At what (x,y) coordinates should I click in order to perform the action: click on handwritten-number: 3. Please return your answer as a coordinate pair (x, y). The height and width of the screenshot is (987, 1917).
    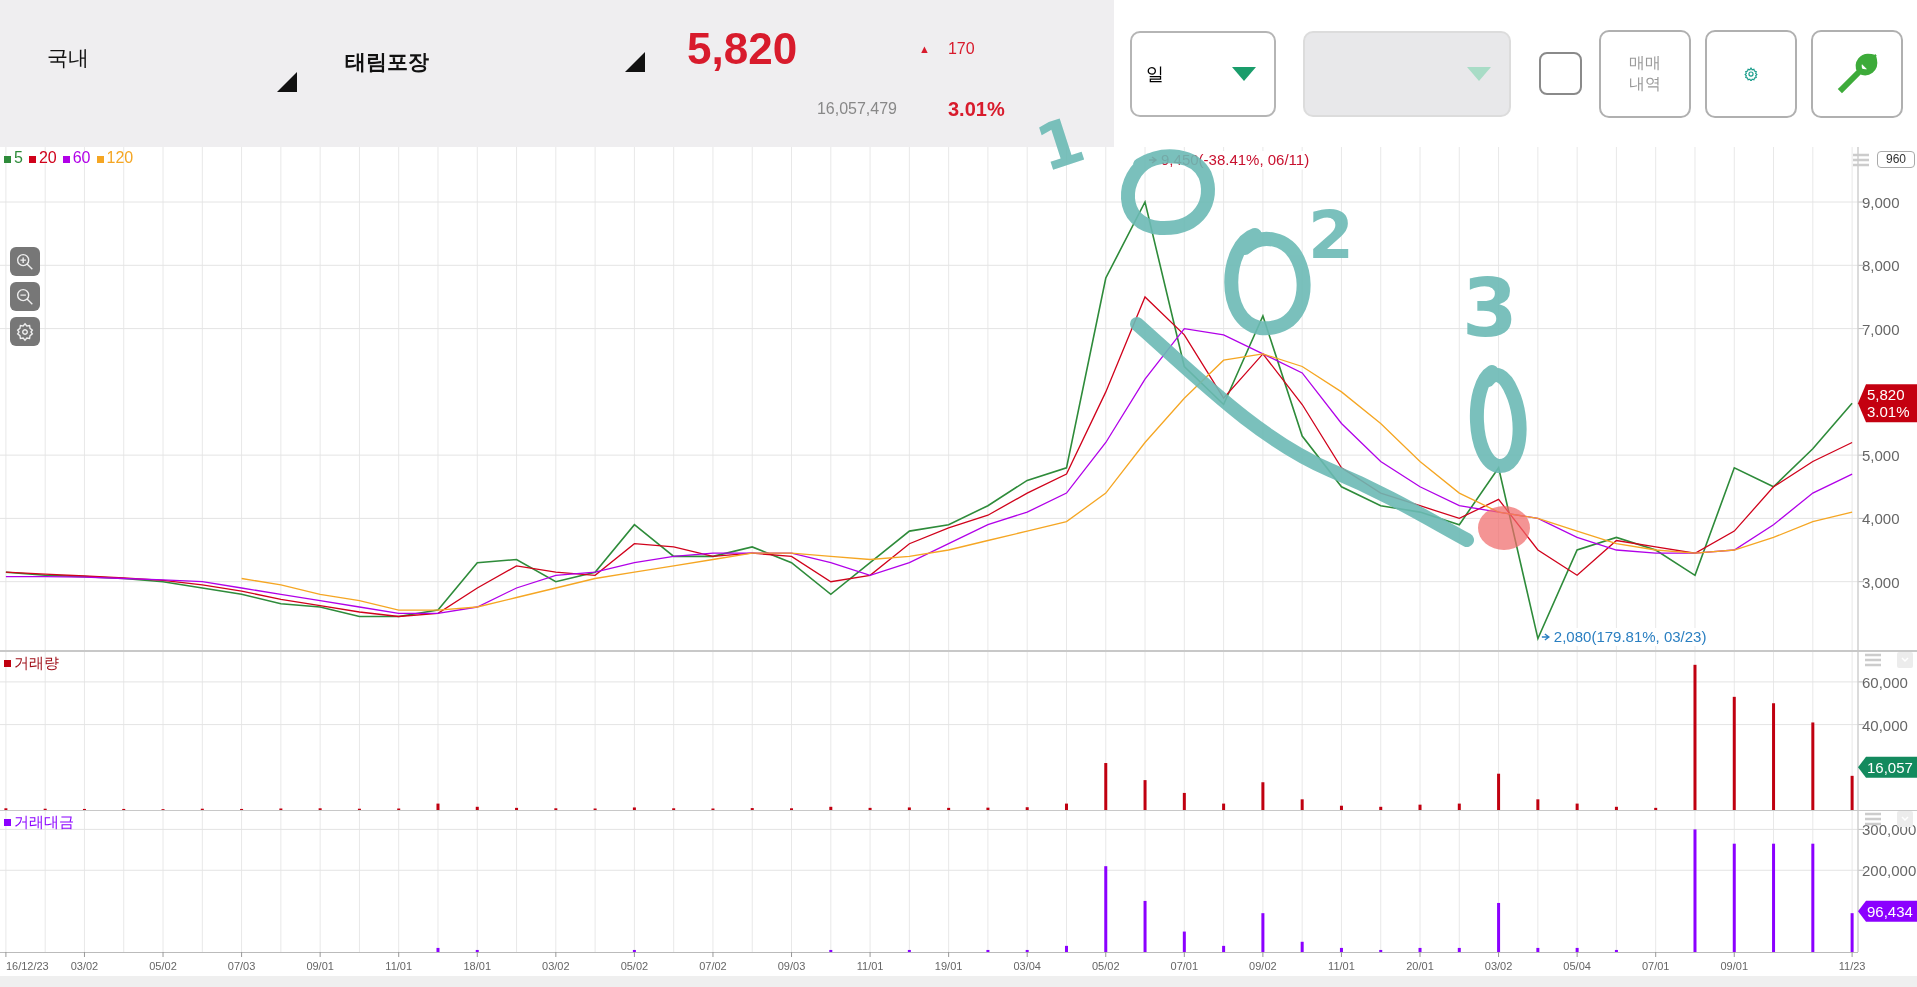
    Looking at the image, I should click on (1490, 308).